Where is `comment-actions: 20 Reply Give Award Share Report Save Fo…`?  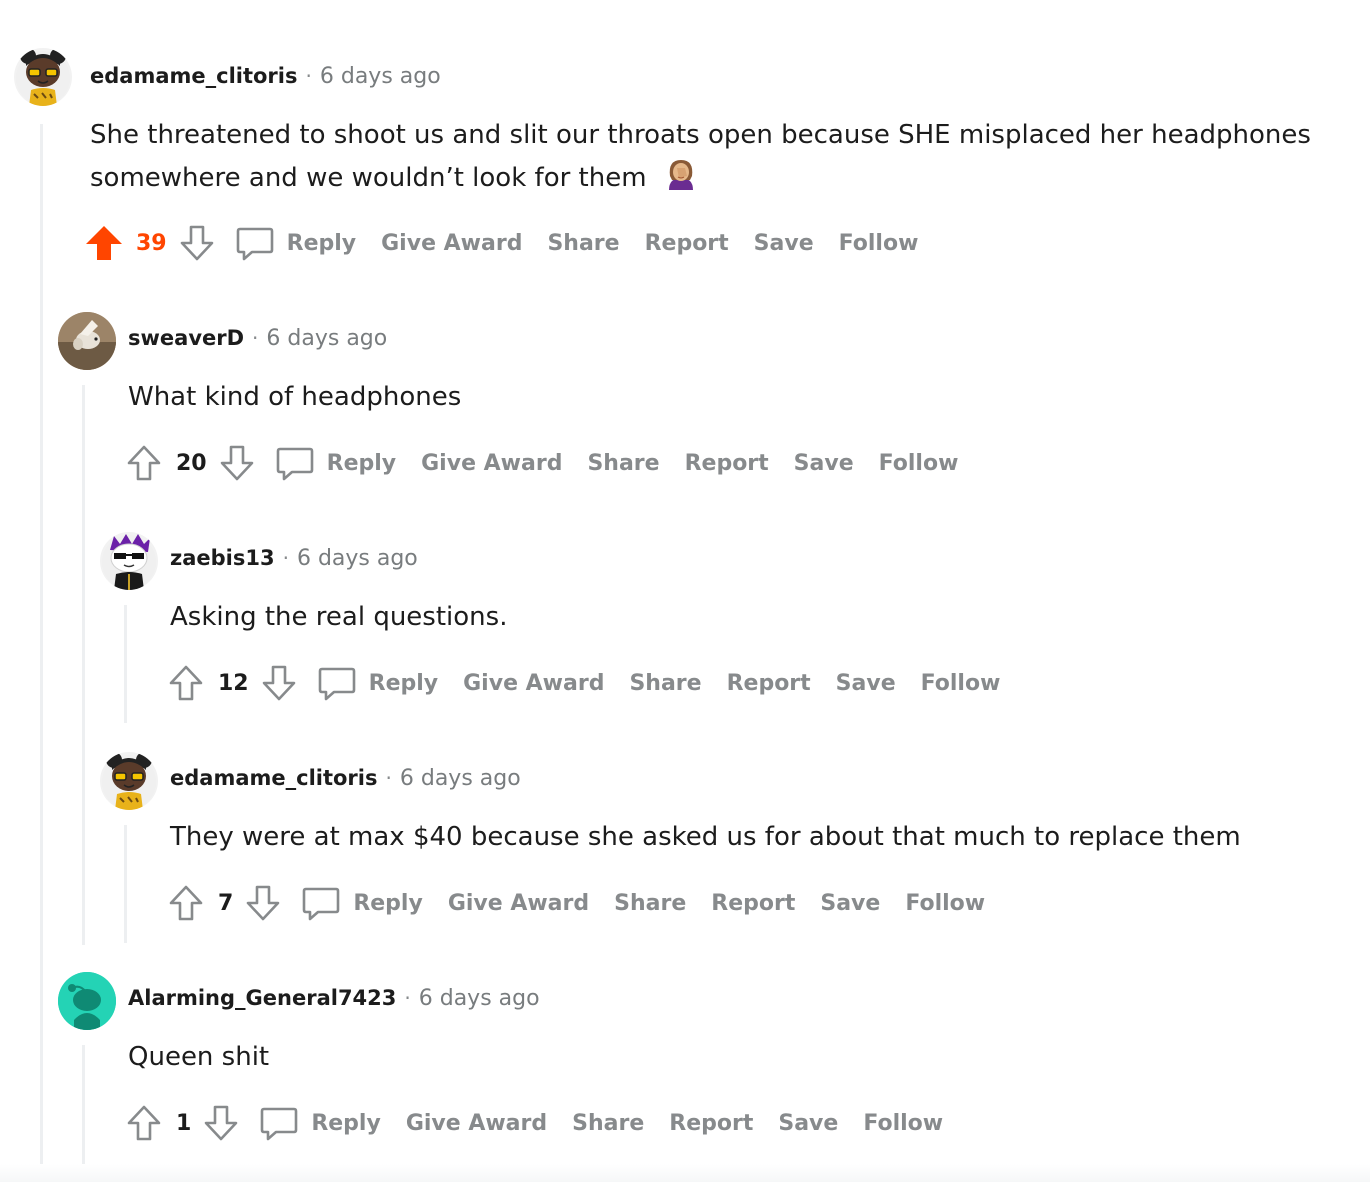 comment-actions: 20 Reply Give Award Share Report Save Fo… is located at coordinates (553, 463).